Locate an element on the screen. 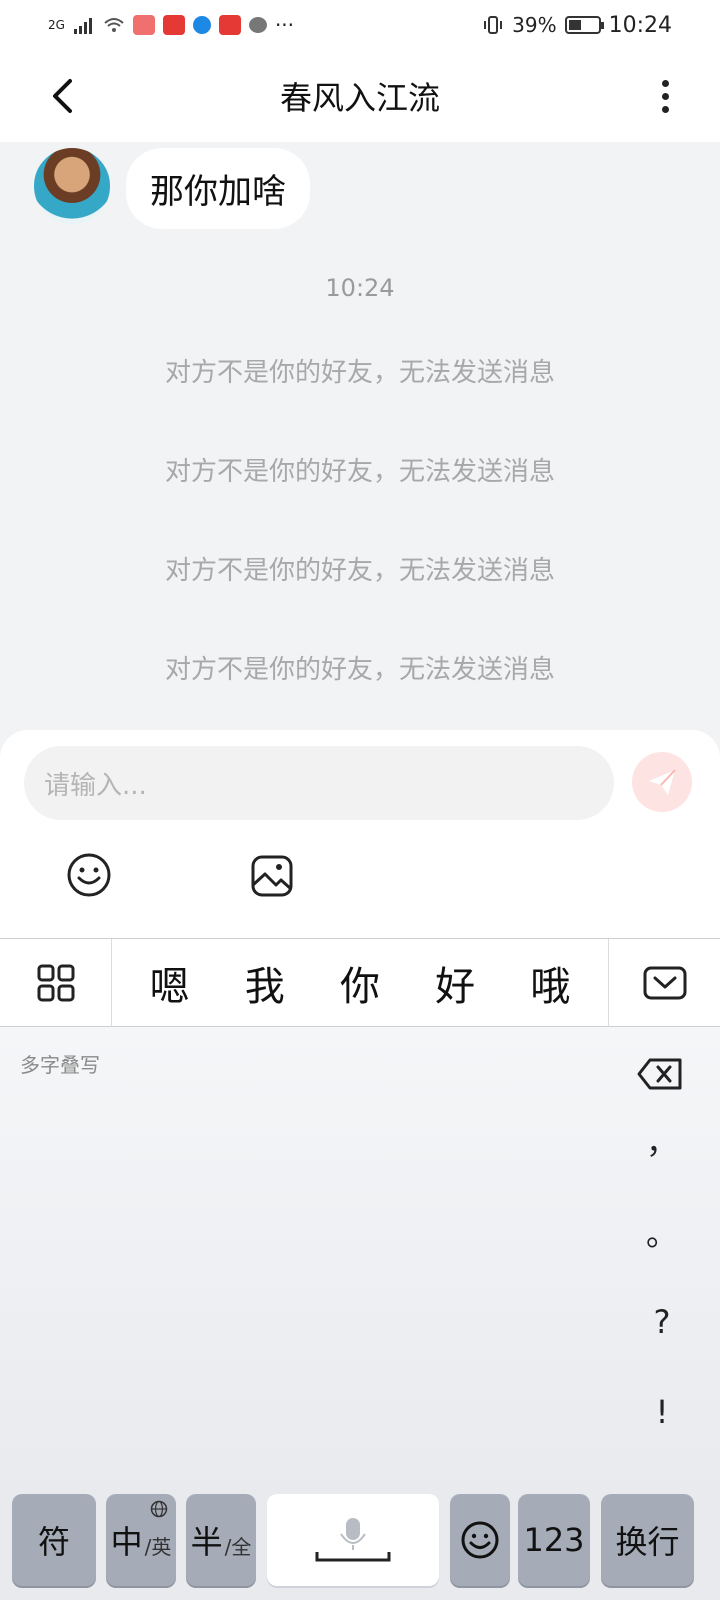 The height and width of the screenshot is (1600, 720). message-timestamp: 10:24 is located at coordinates (360, 288).